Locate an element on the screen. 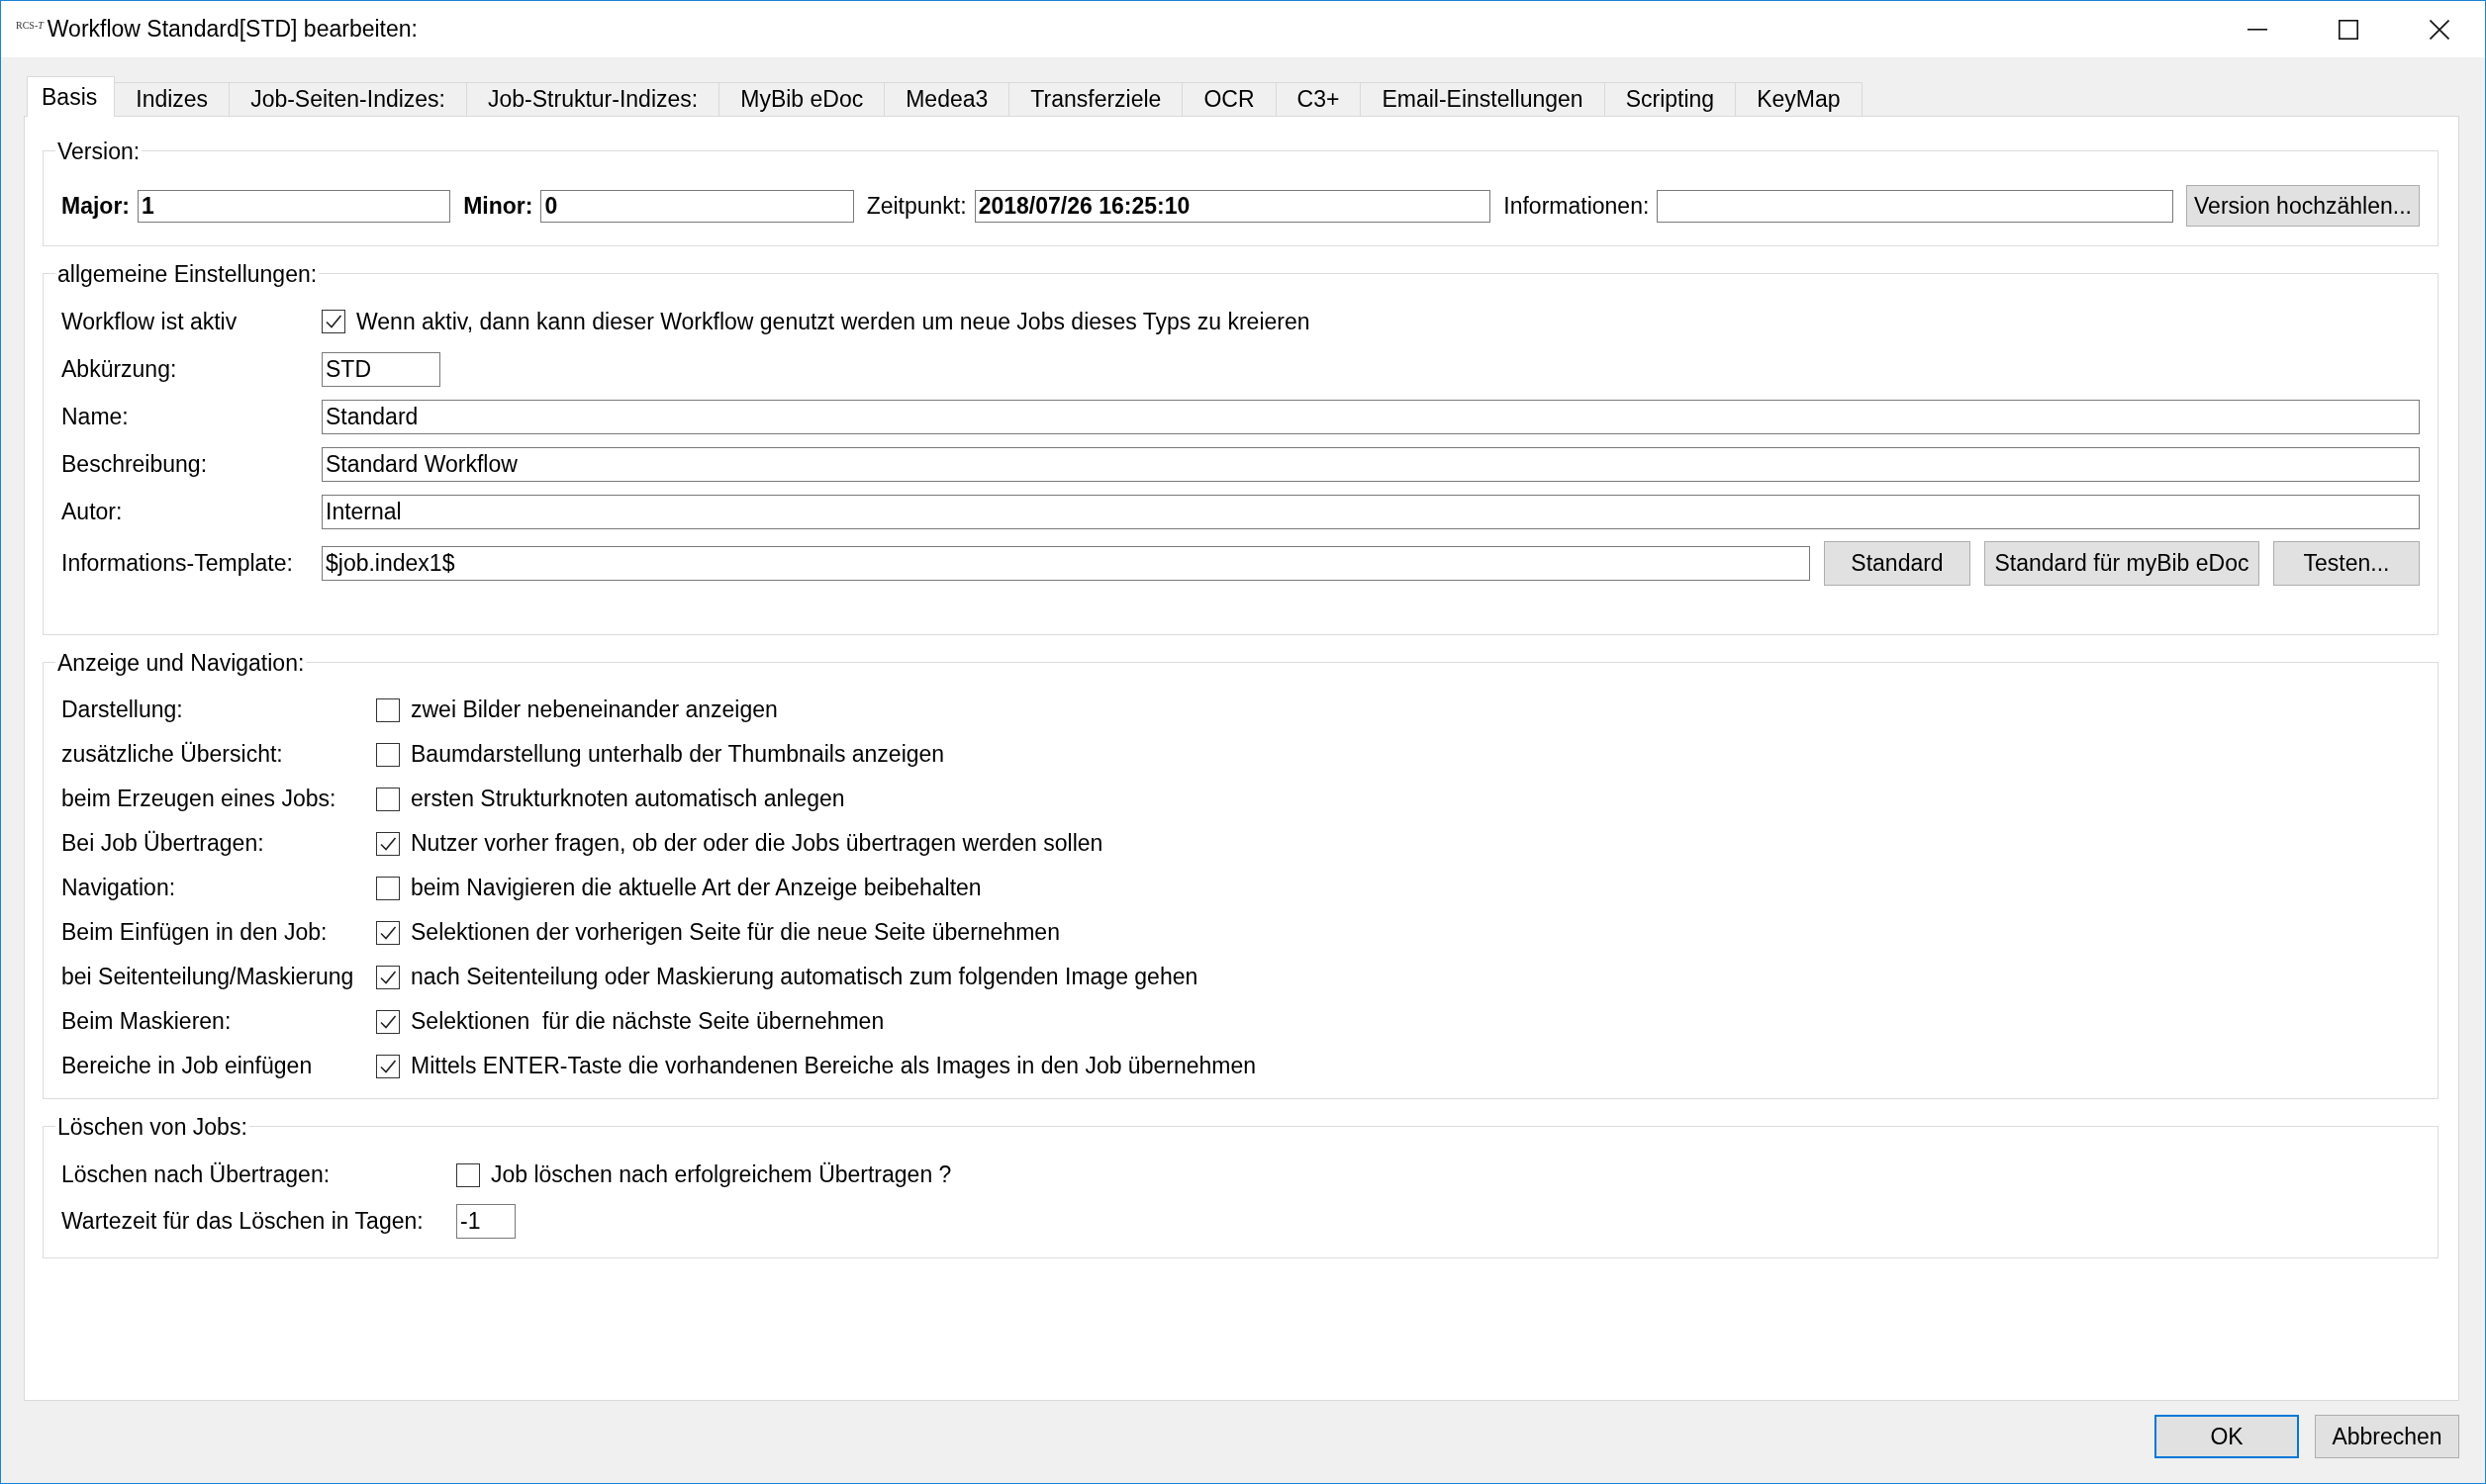  field-label: Beschreibung: is located at coordinates (134, 464).